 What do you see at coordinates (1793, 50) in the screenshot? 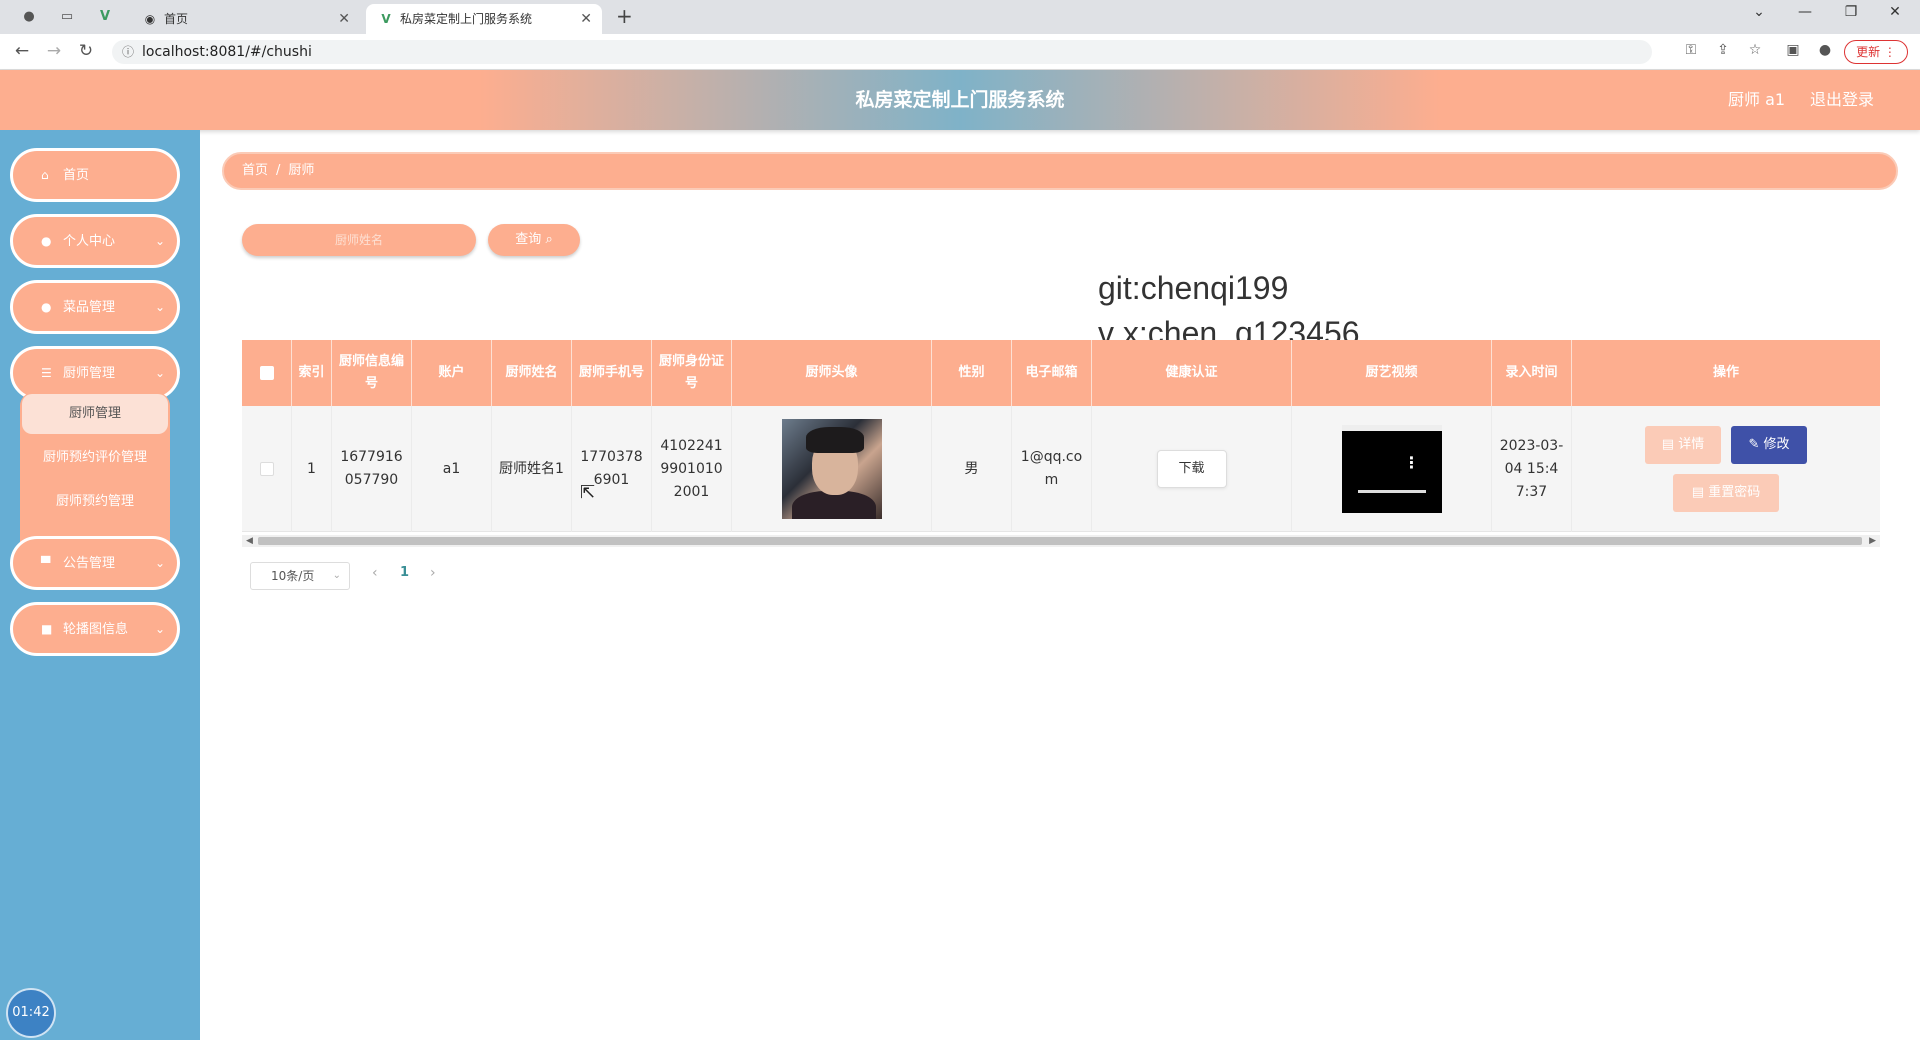
I see `side-panel-icon: ▣` at bounding box center [1793, 50].